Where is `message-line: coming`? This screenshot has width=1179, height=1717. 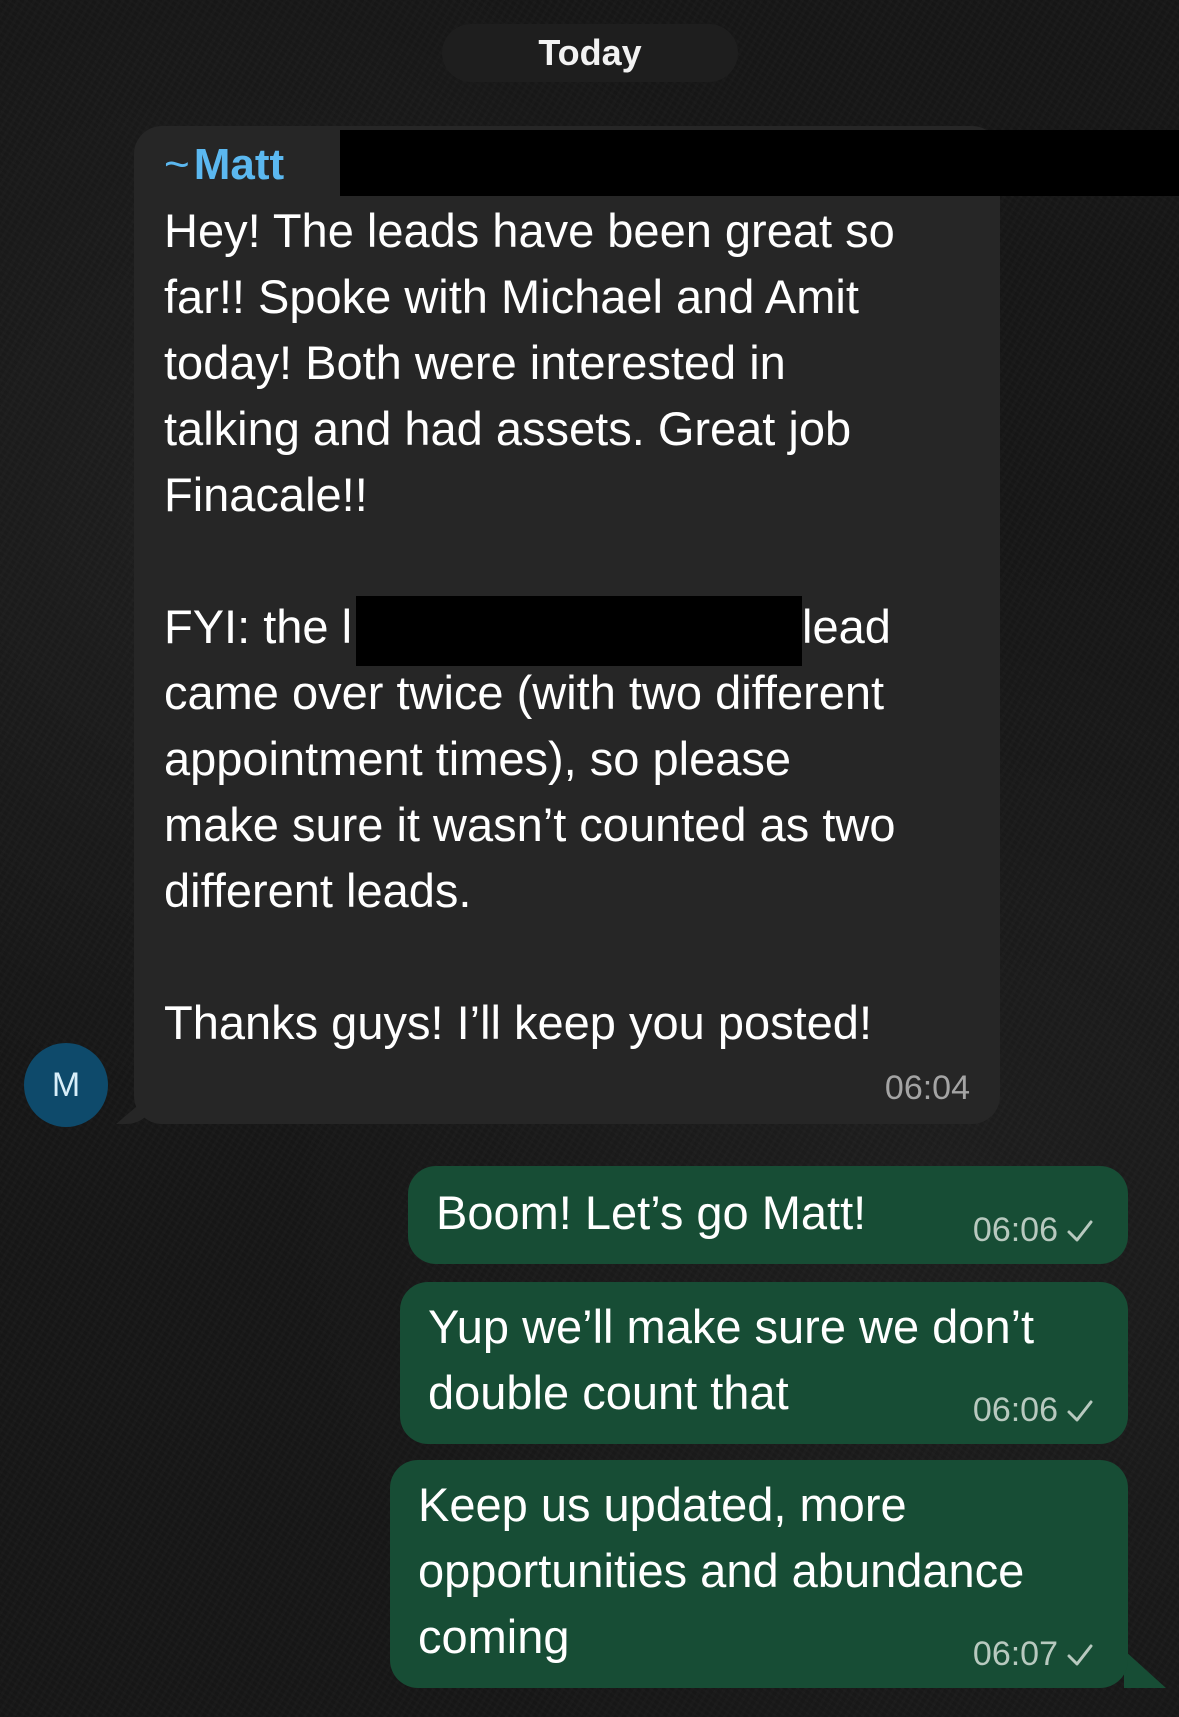 message-line: coming is located at coordinates (494, 1636).